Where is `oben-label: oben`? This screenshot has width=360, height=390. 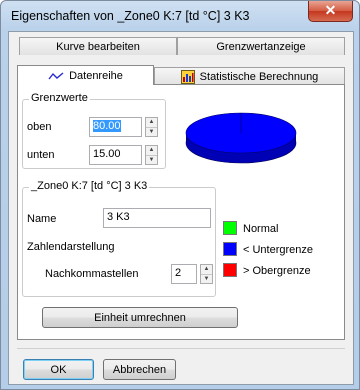
oben-label: oben is located at coordinates (39, 127).